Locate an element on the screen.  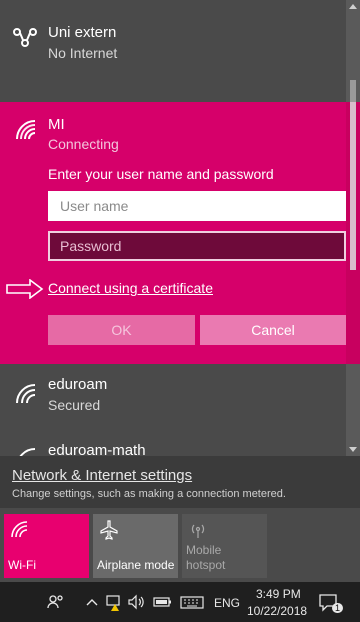
clock-date: 10/22/2018 is located at coordinates (277, 611).